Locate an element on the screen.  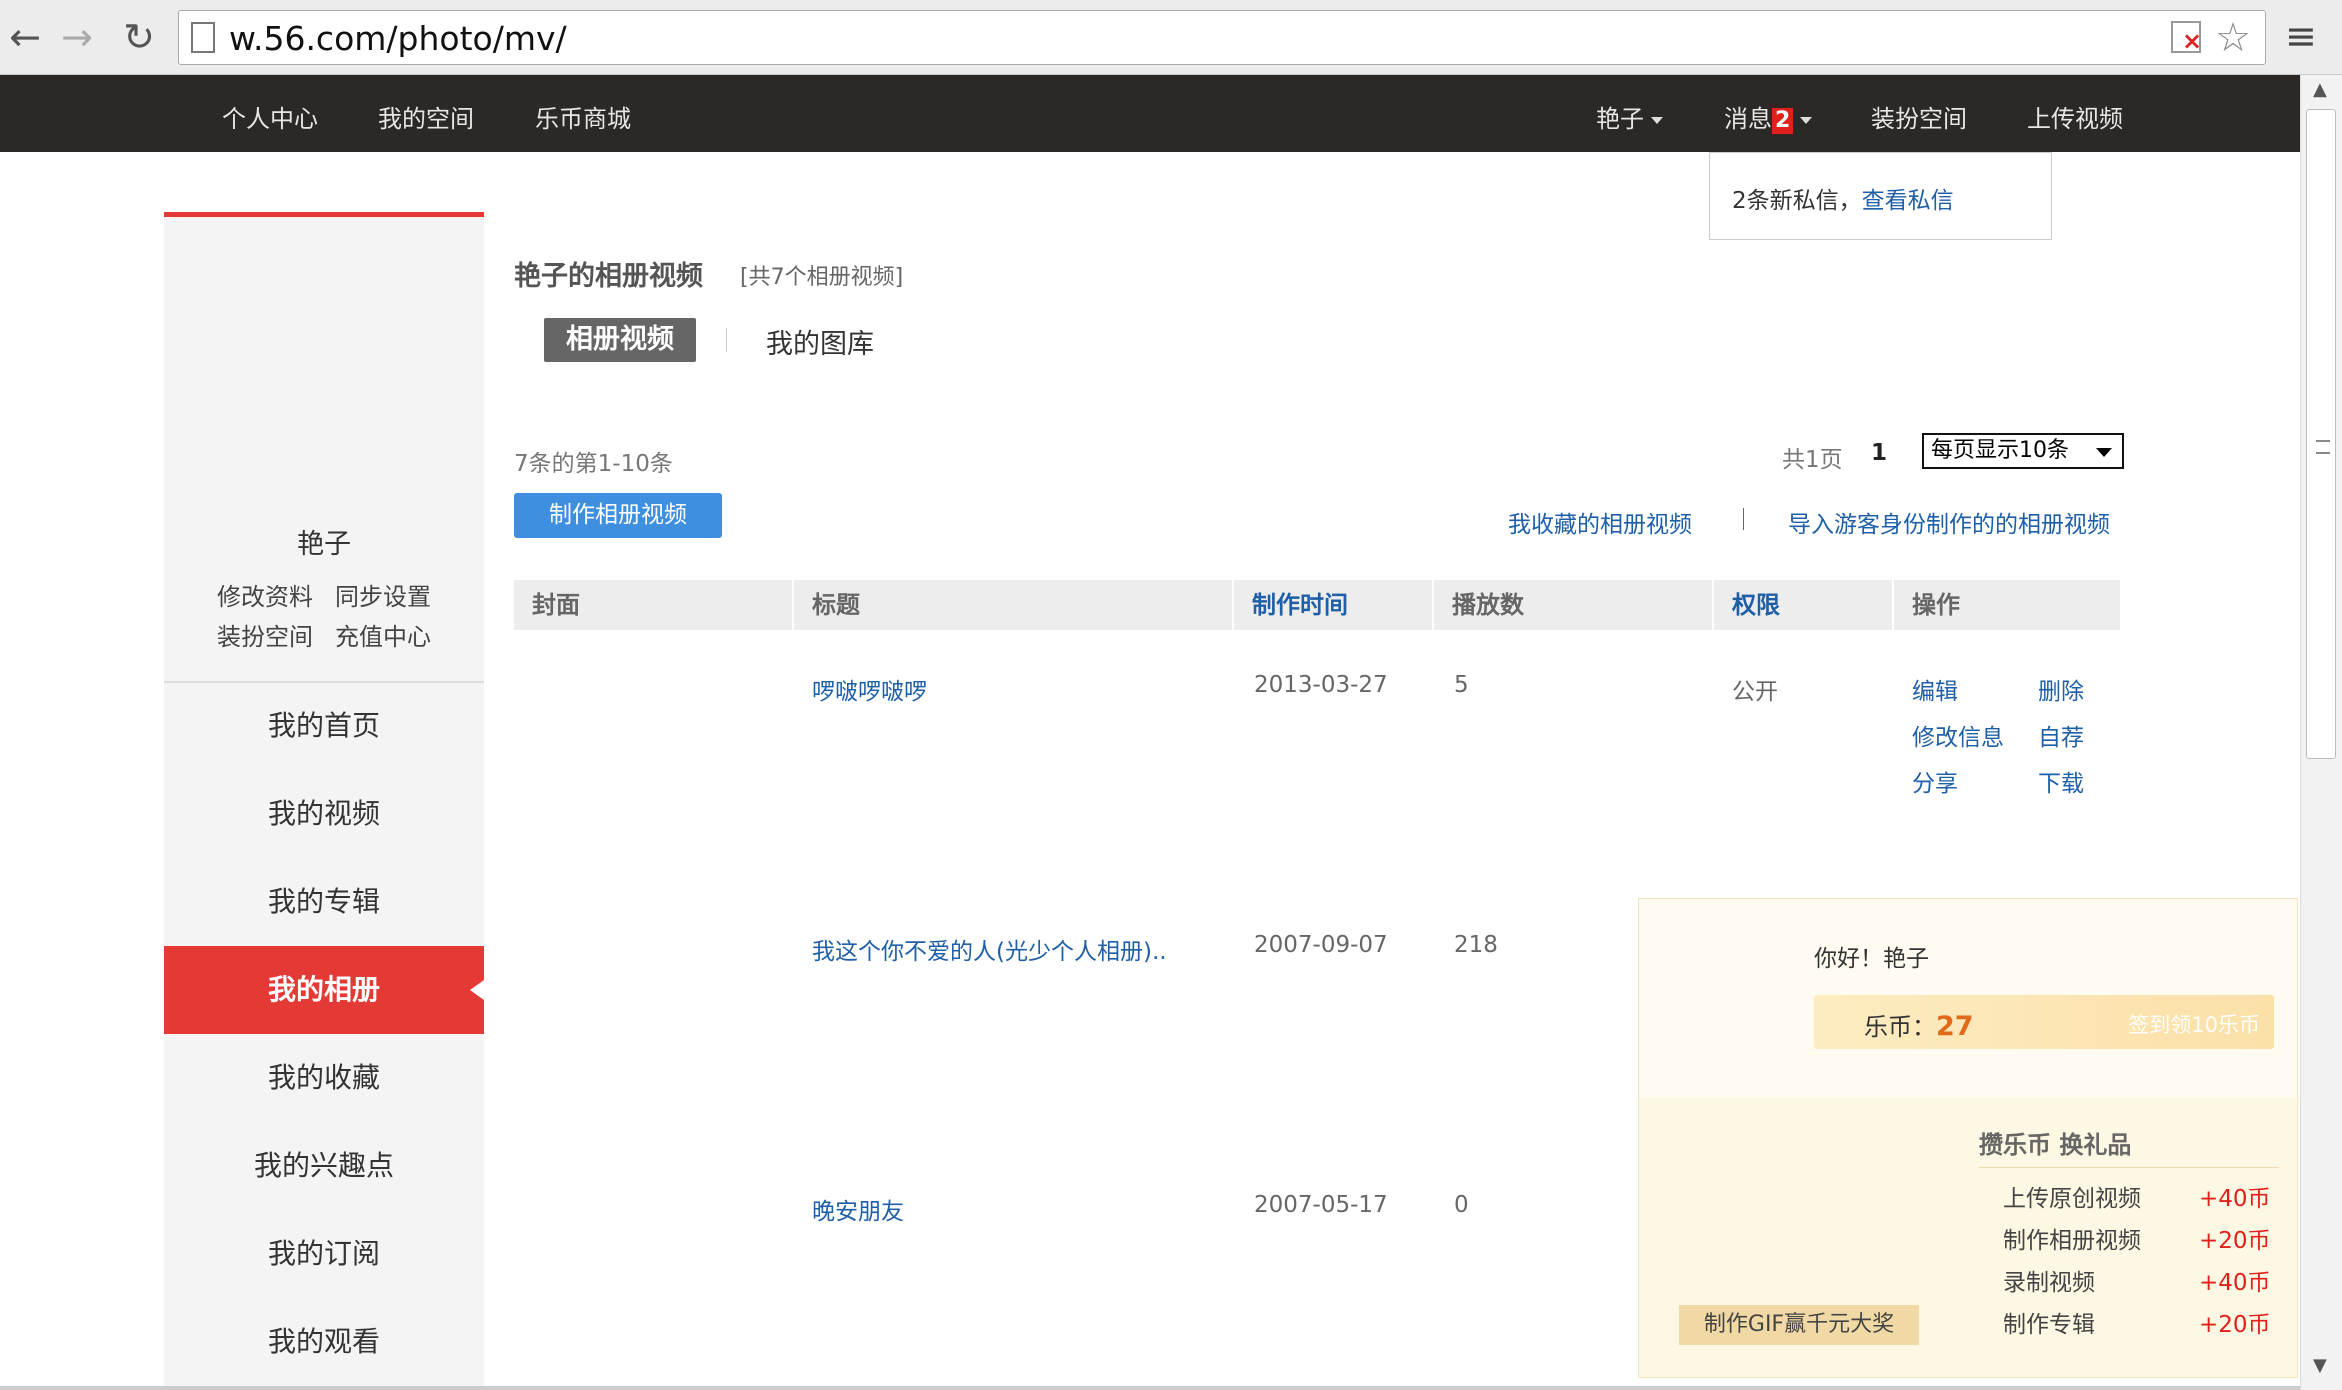
bookmark-star-icon: ☆ is located at coordinates (2233, 38).